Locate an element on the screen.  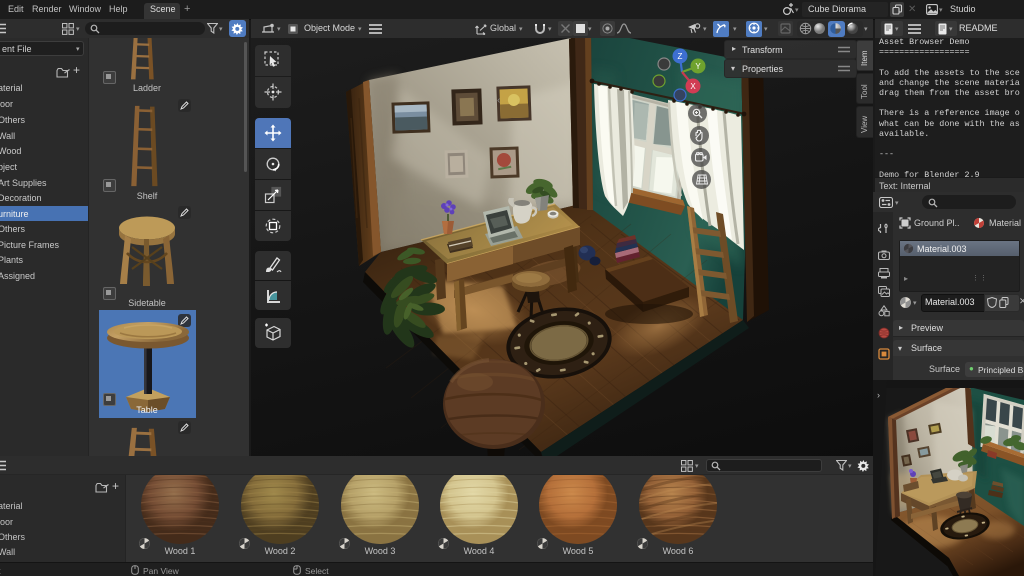
svg-text: X is located at coordinates (693, 86).